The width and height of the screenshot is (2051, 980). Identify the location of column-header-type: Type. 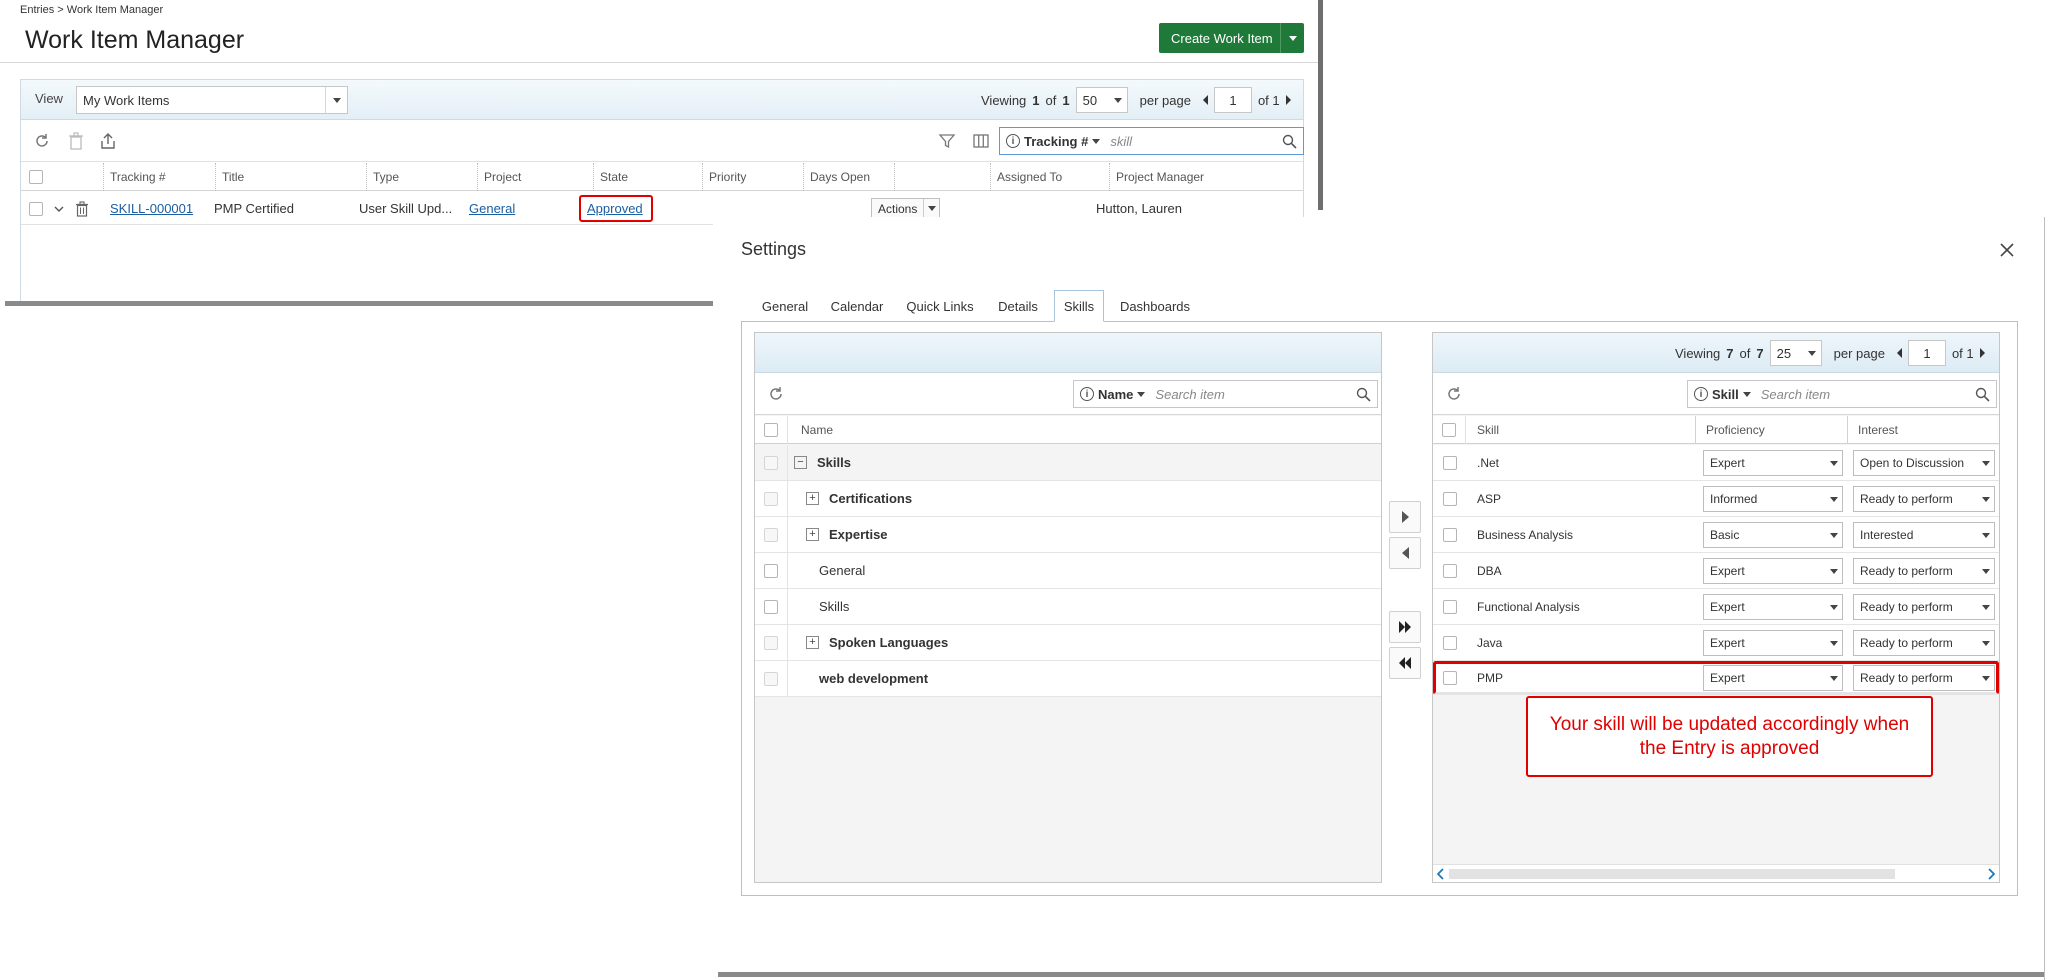
(421, 177).